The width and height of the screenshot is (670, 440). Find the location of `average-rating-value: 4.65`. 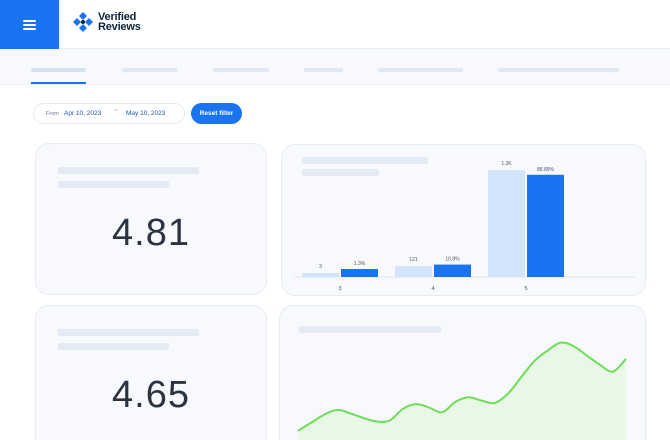

average-rating-value: 4.65 is located at coordinates (151, 395).